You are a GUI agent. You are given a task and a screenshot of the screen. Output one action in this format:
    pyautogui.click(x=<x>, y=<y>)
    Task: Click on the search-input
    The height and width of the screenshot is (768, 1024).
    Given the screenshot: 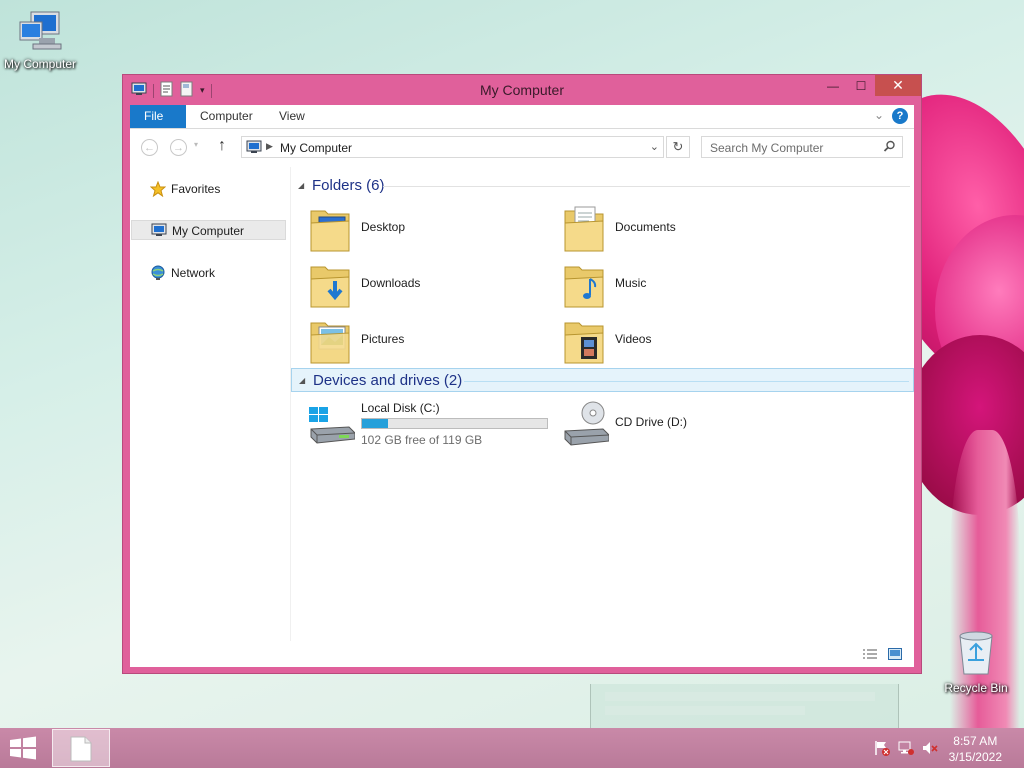 What is the action you would take?
    pyautogui.click(x=790, y=148)
    